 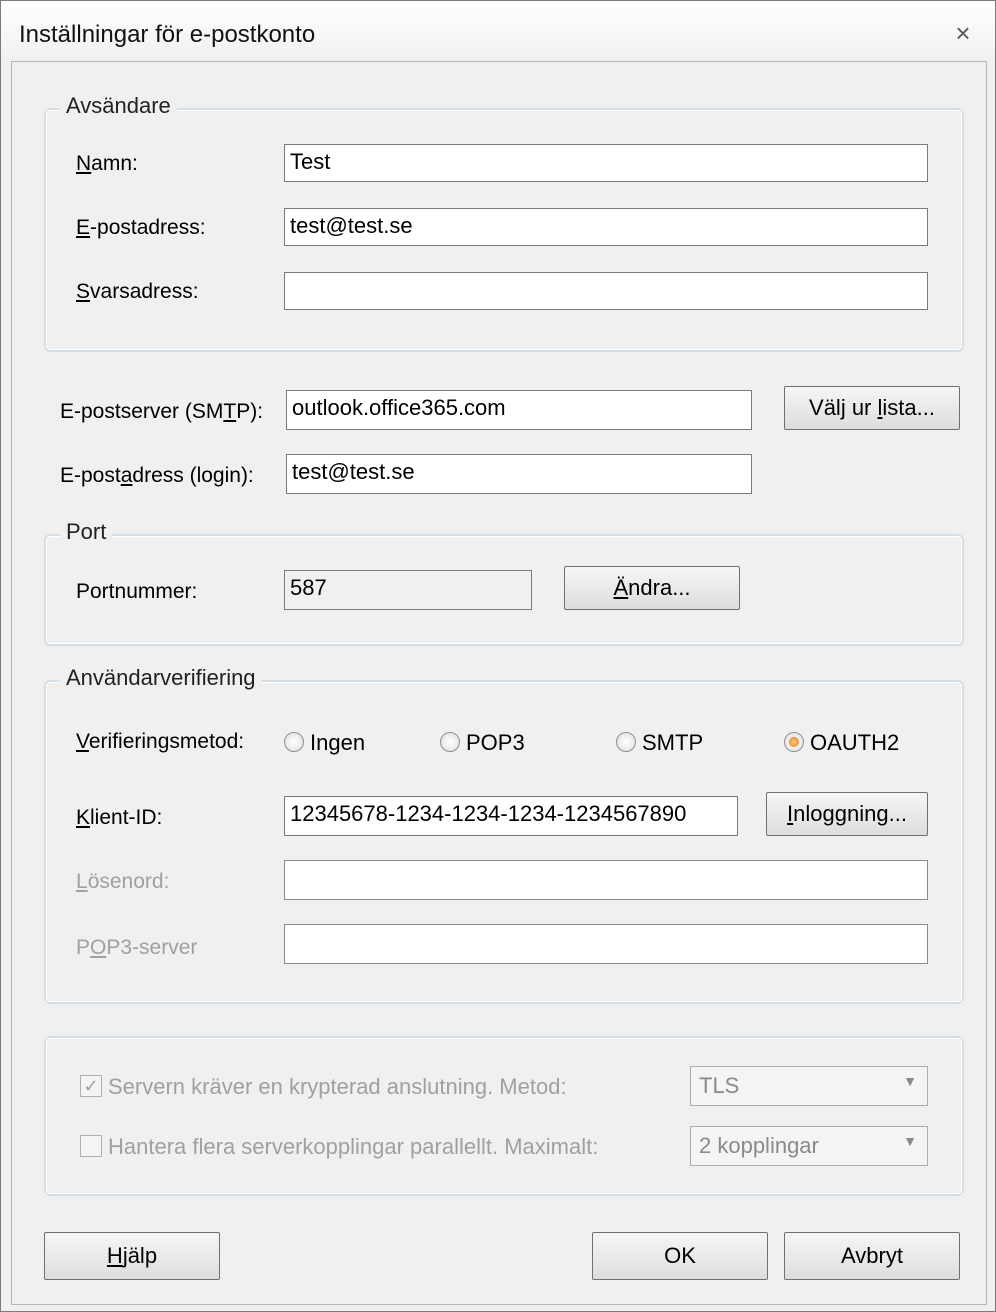 I want to click on max-connections-value: 2 kopplingar, so click(x=759, y=1145).